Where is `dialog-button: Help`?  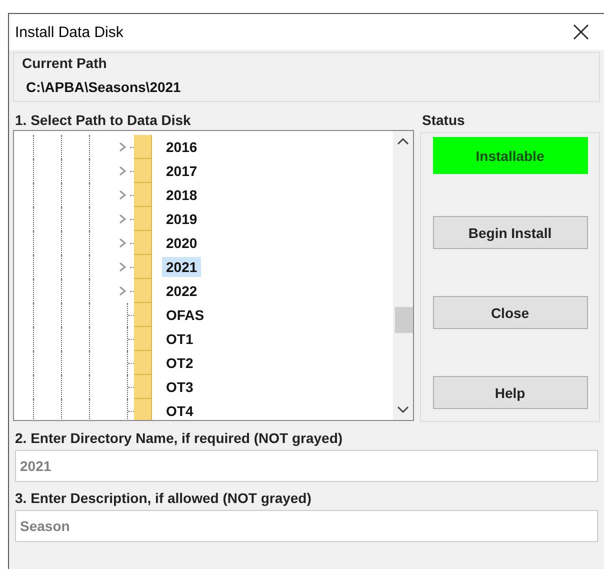
dialog-button: Help is located at coordinates (510, 392).